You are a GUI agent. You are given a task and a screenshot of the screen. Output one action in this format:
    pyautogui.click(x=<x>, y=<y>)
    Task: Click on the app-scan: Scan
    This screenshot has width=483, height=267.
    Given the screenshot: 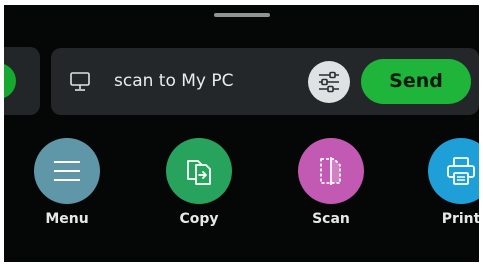 What is the action you would take?
    pyautogui.click(x=331, y=183)
    